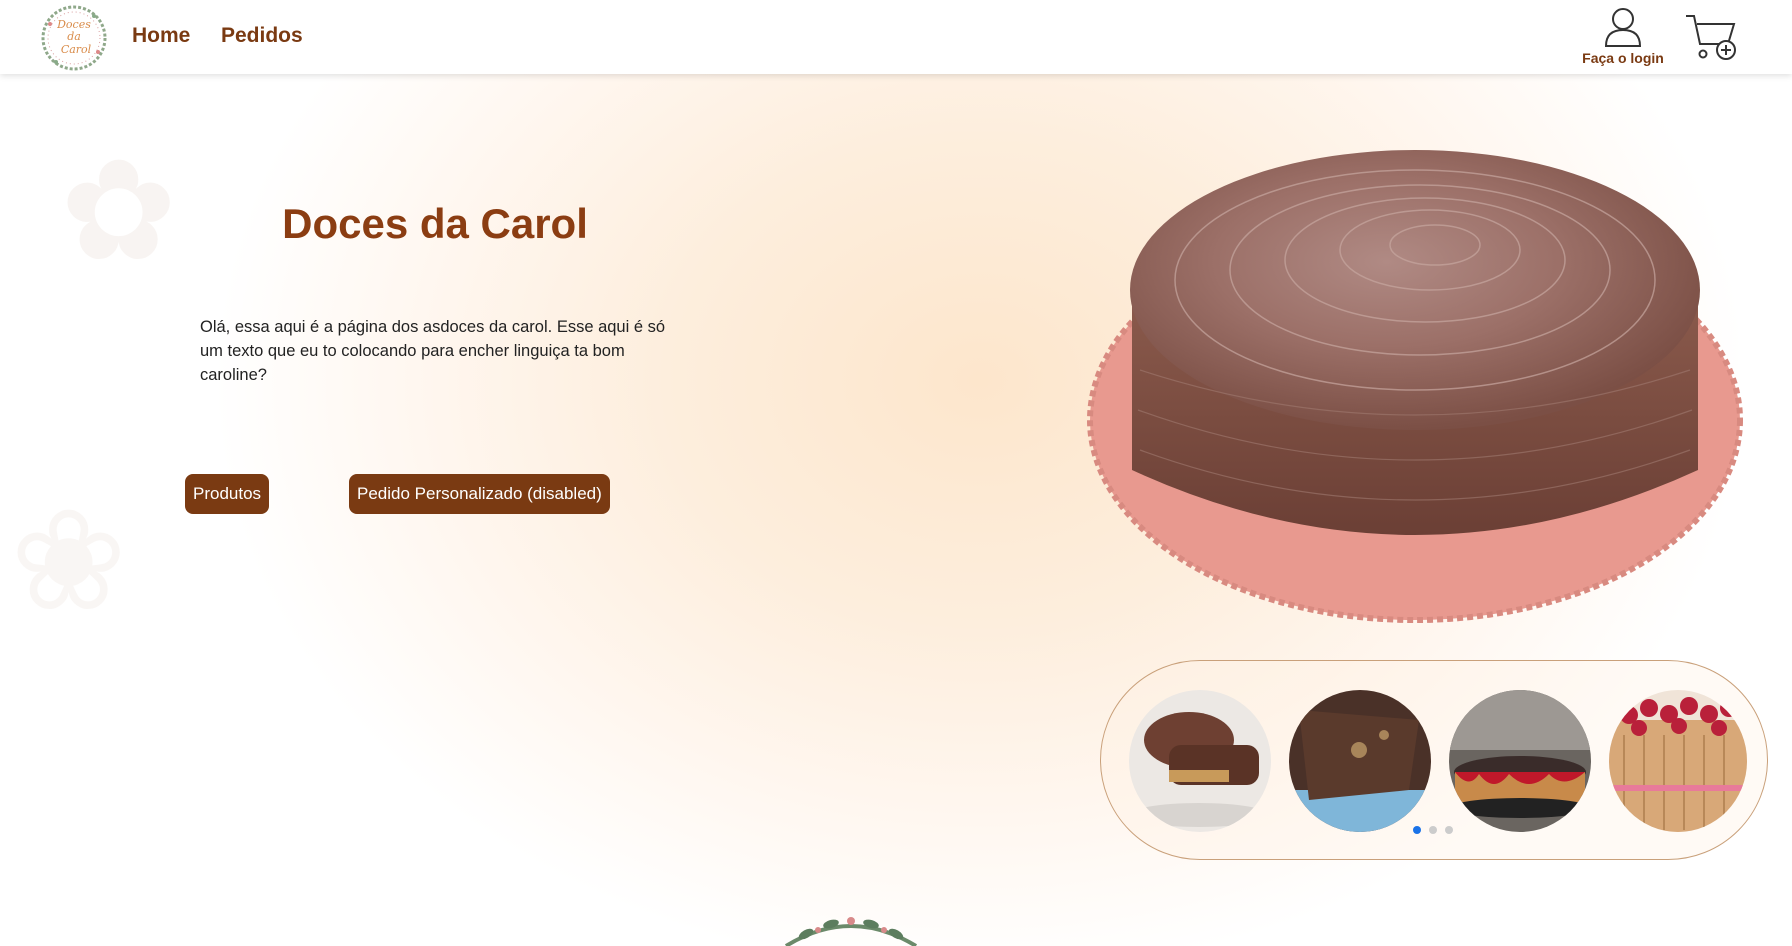  I want to click on nav-home-link: Home, so click(161, 36).